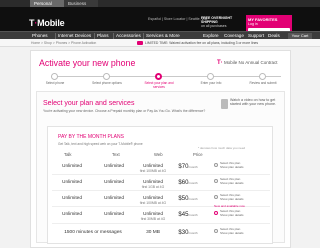 The width and height of the screenshot is (320, 248). I want to click on step-label-3: Select your plan and services, so click(159, 85).